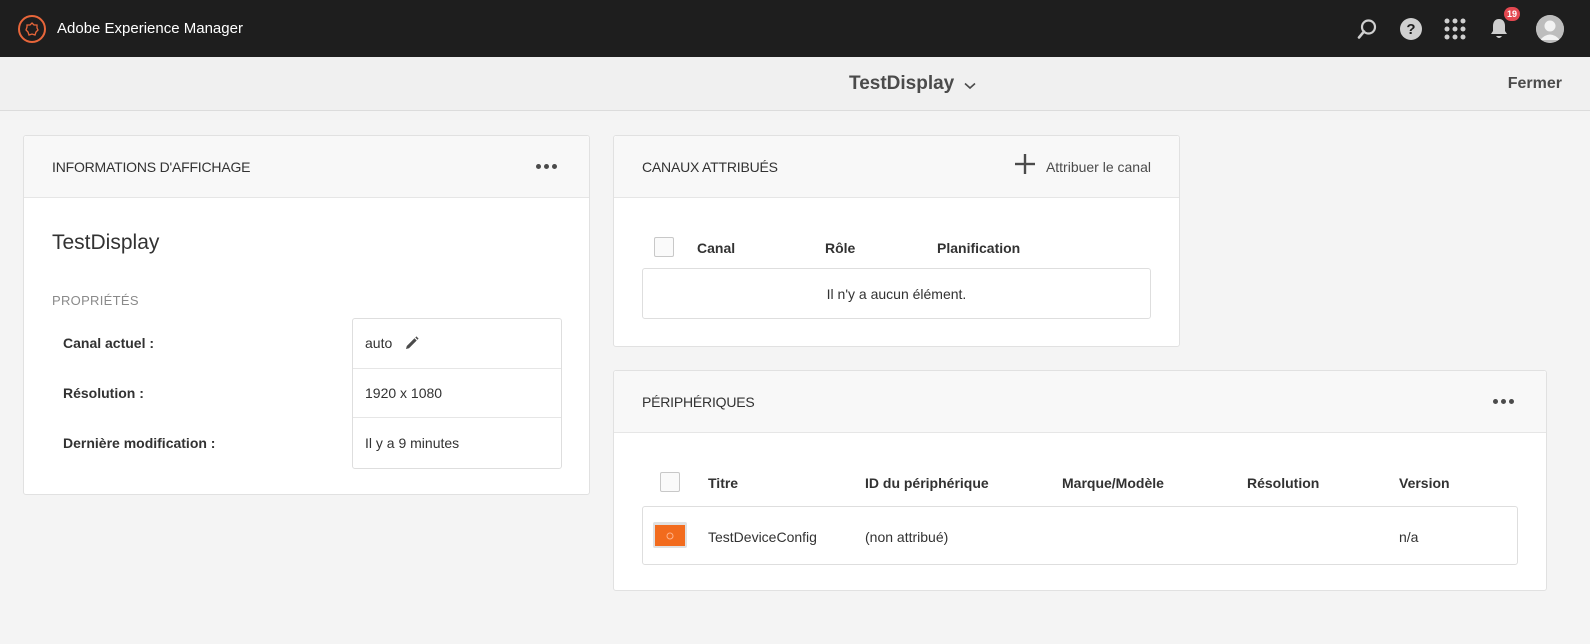  What do you see at coordinates (404, 392) in the screenshot?
I see `resolution-value: 1920 x 1080` at bounding box center [404, 392].